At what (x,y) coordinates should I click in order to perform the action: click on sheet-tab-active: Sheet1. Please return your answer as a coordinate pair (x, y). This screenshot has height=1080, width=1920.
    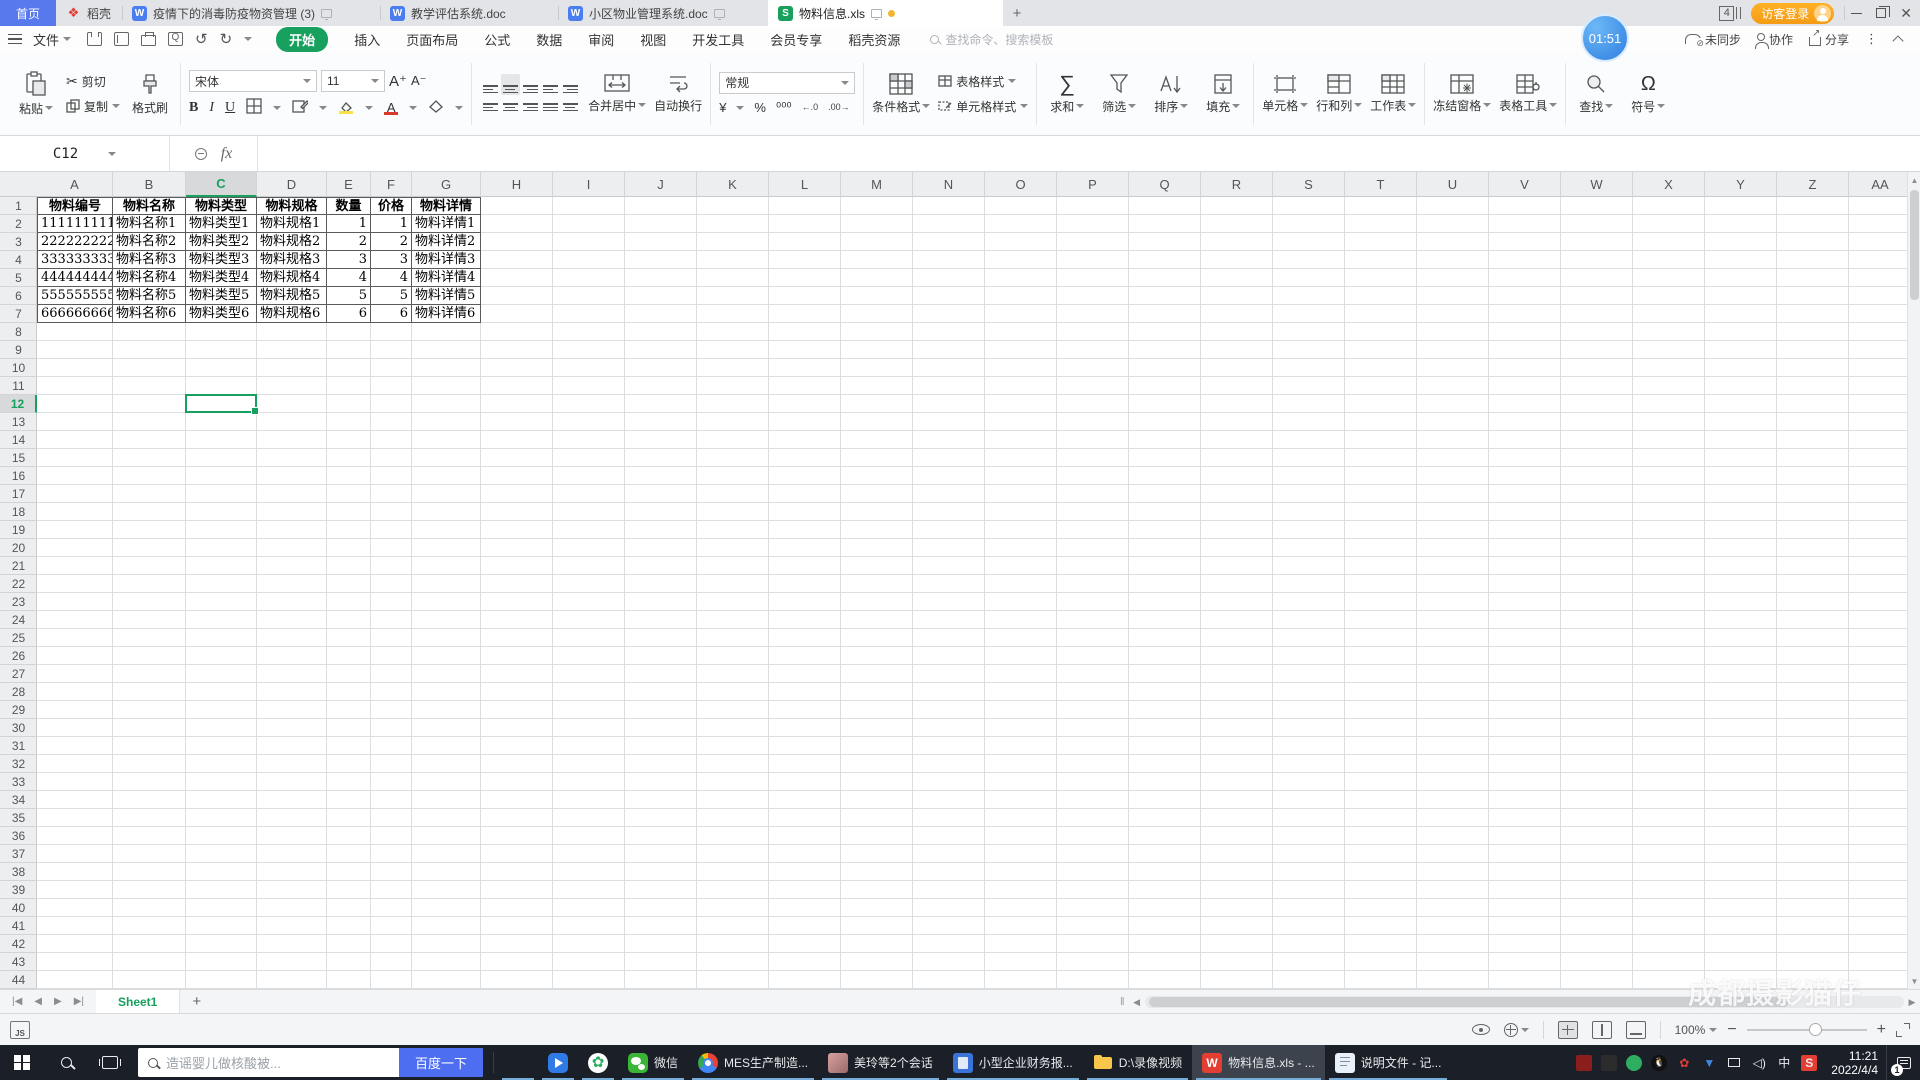
    Looking at the image, I should click on (138, 1001).